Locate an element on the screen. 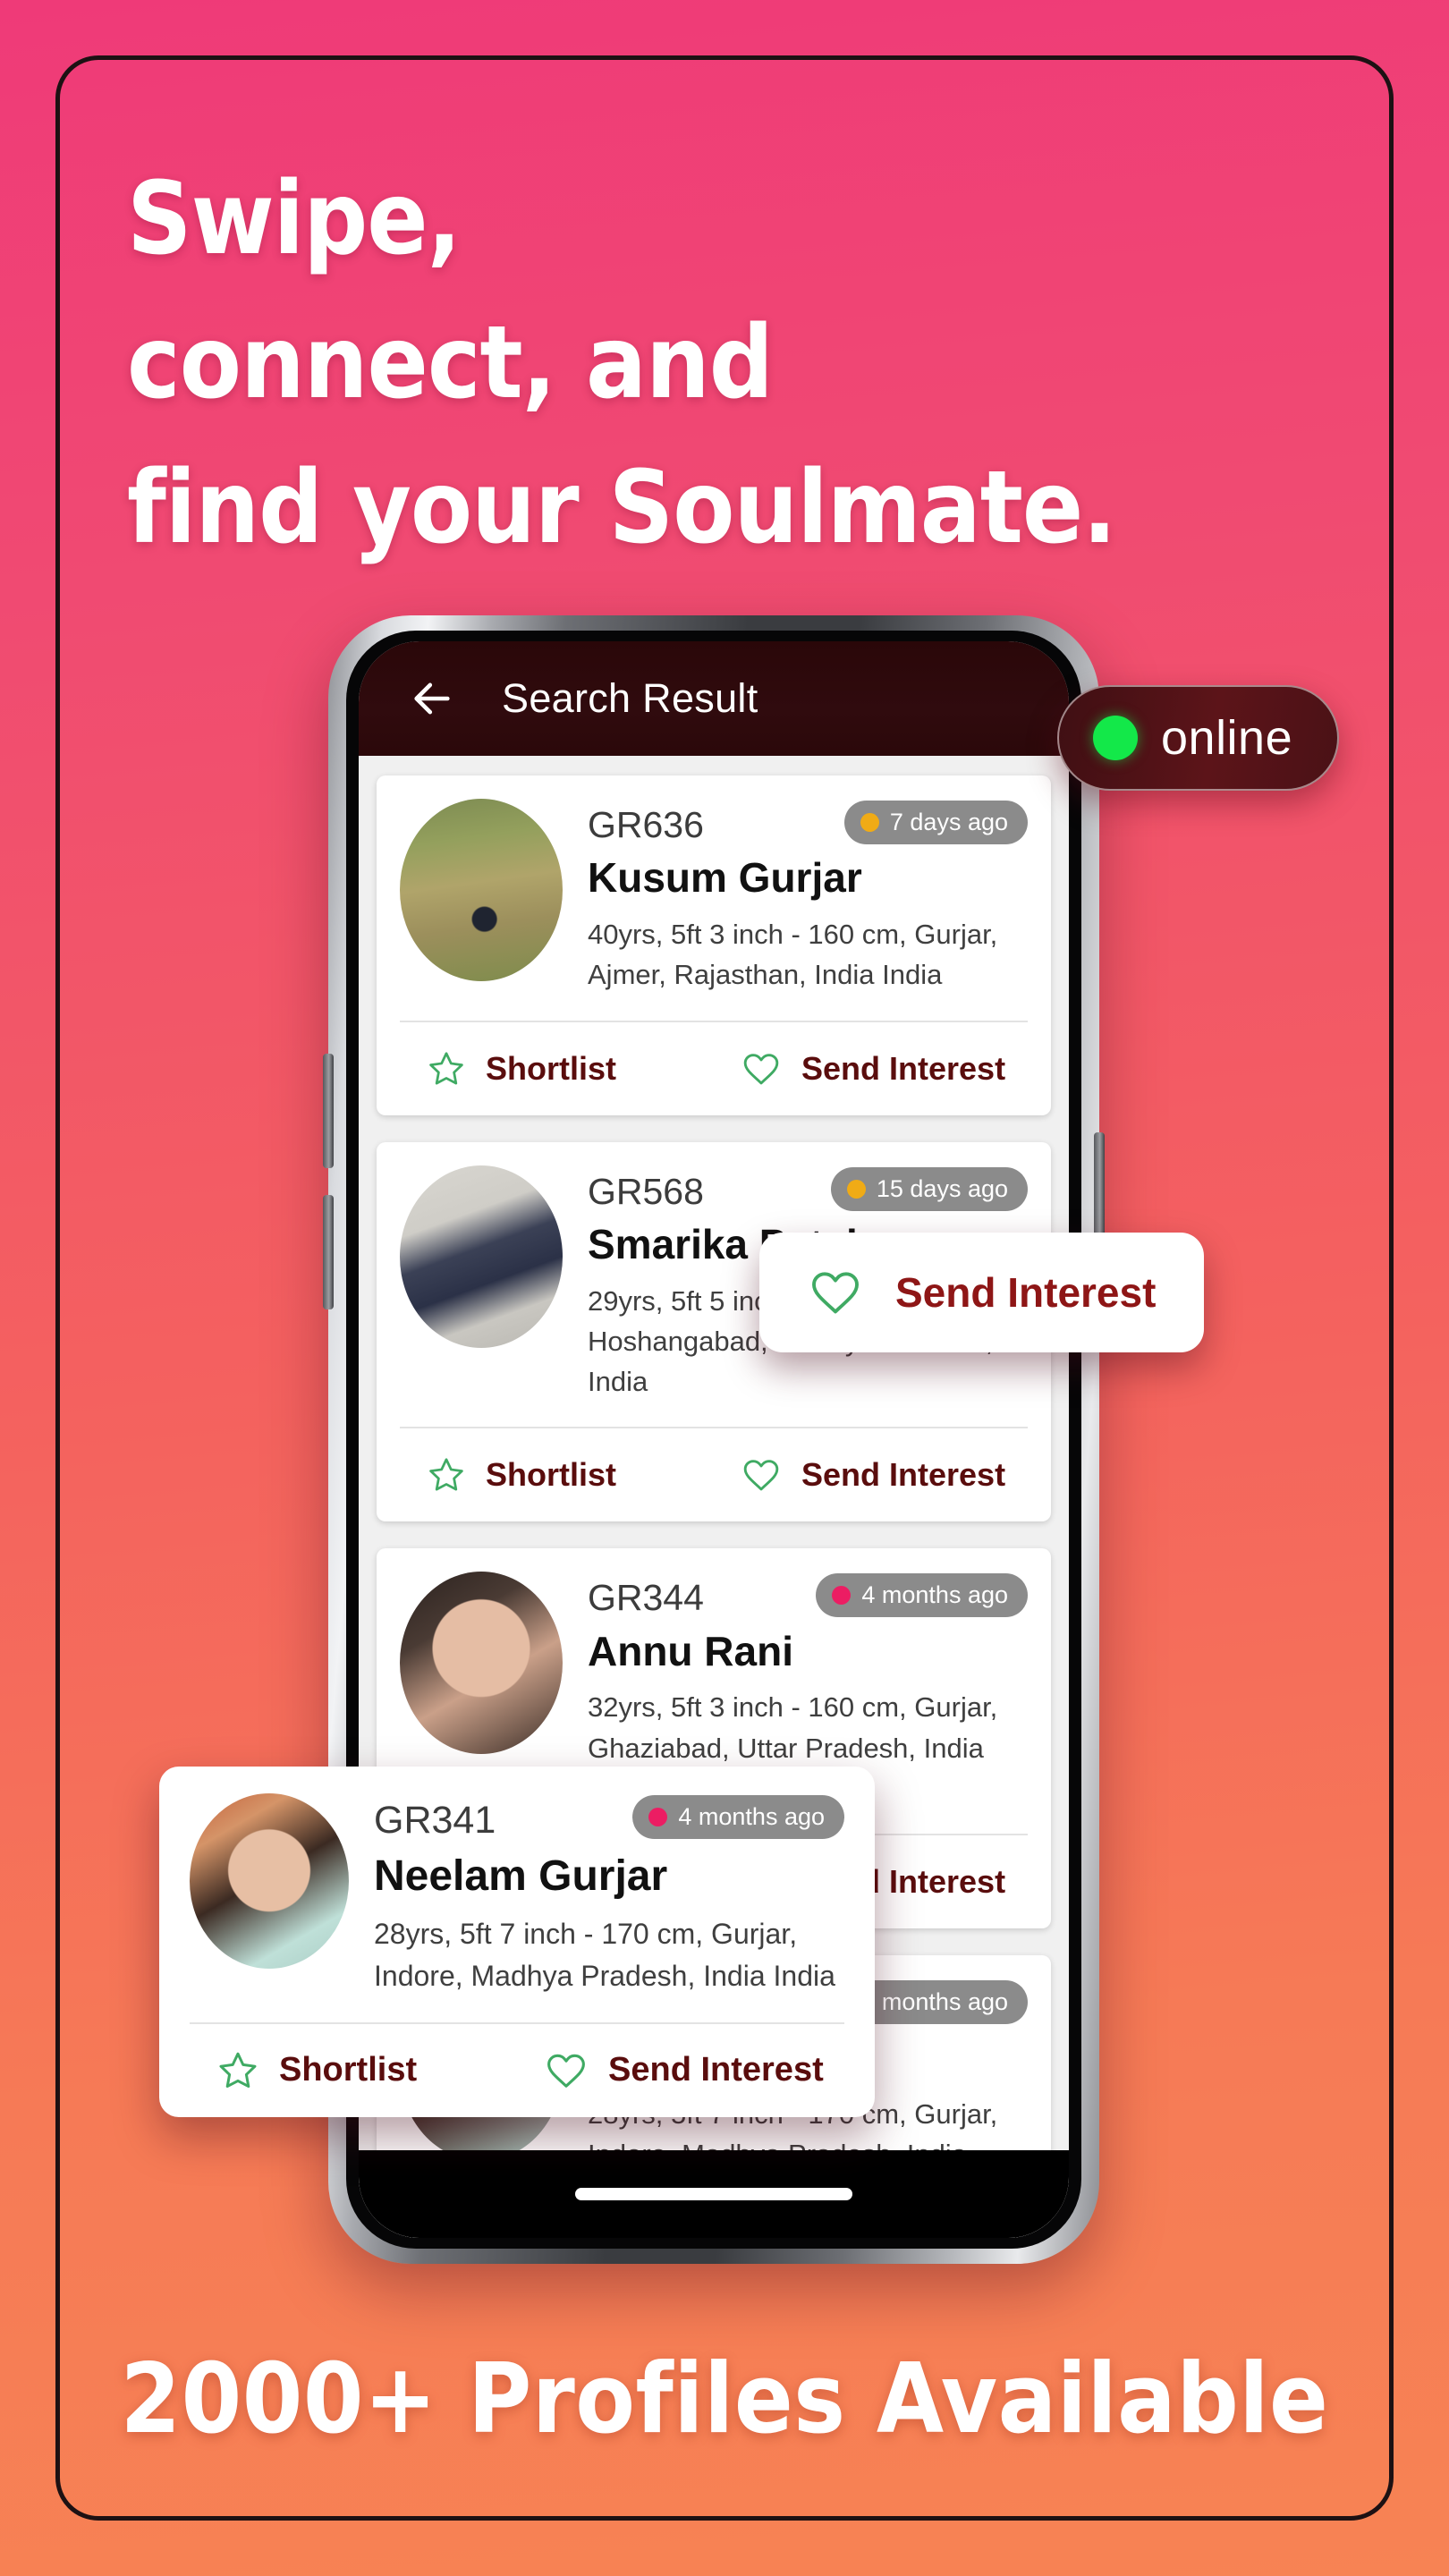 The width and height of the screenshot is (1449, 2576). online-status-badge: online is located at coordinates (1198, 738).